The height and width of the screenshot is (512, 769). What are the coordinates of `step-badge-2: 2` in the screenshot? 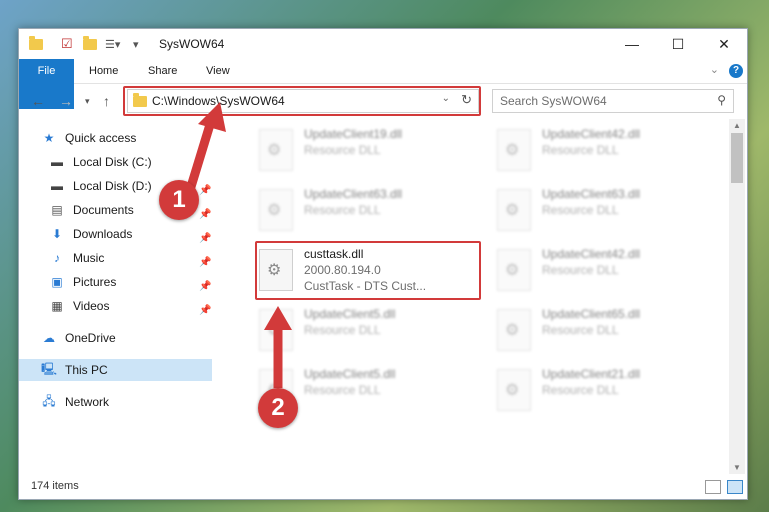 It's located at (278, 408).